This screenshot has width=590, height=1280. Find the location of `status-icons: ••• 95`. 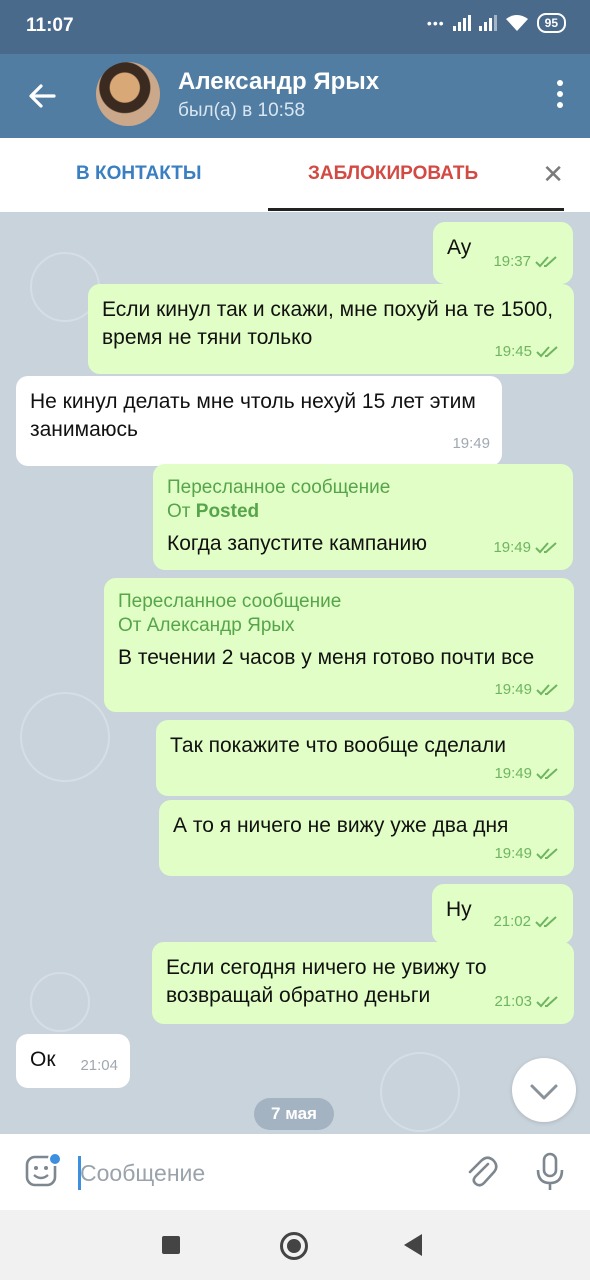

status-icons: ••• 95 is located at coordinates (496, 23).